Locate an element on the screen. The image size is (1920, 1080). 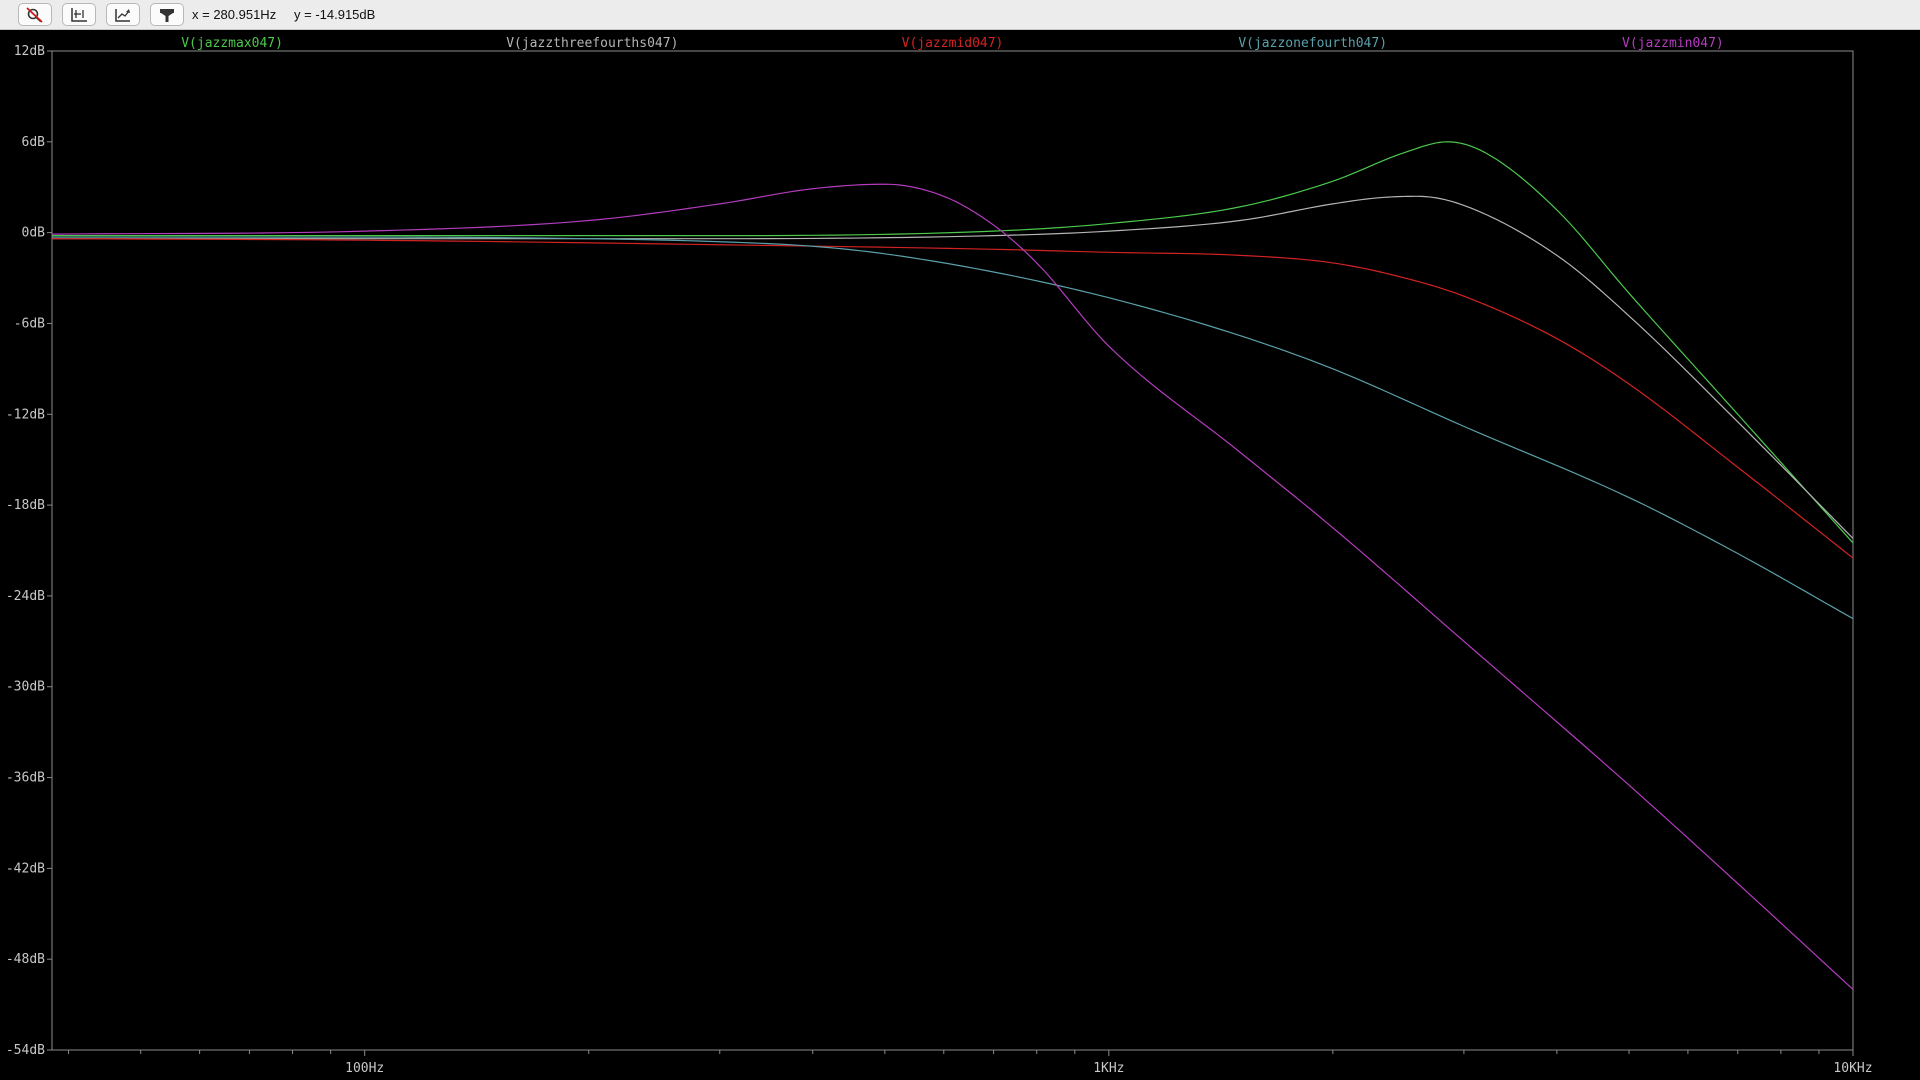
autorange-button is located at coordinates (79, 14).